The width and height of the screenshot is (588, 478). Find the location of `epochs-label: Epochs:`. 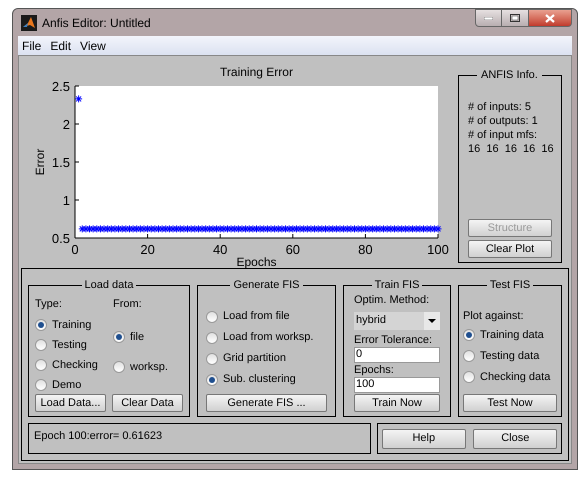

epochs-label: Epochs: is located at coordinates (374, 370).